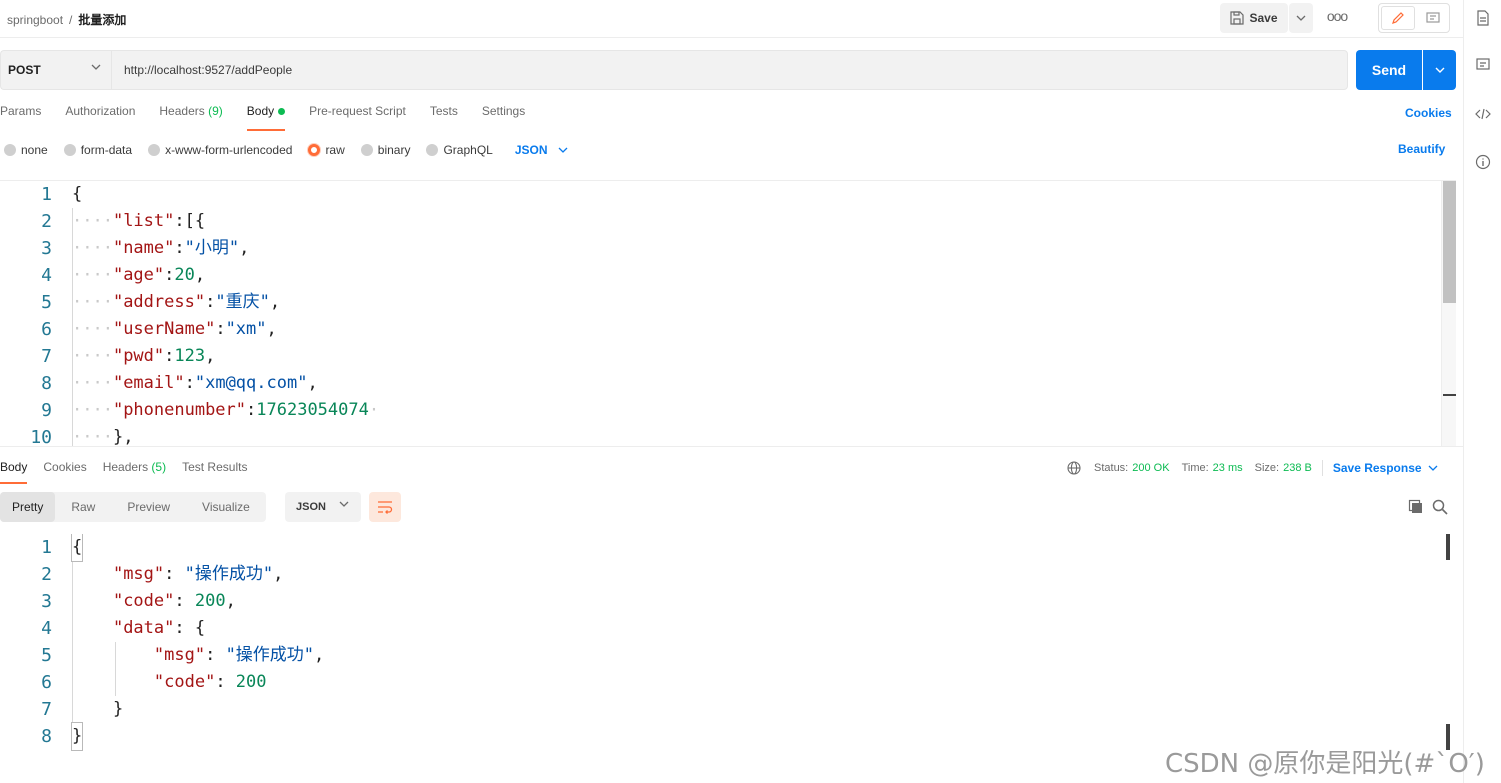 Image resolution: width=1501 pixels, height=783 pixels. I want to click on resp-tab-headers-count: (5), so click(159, 467).